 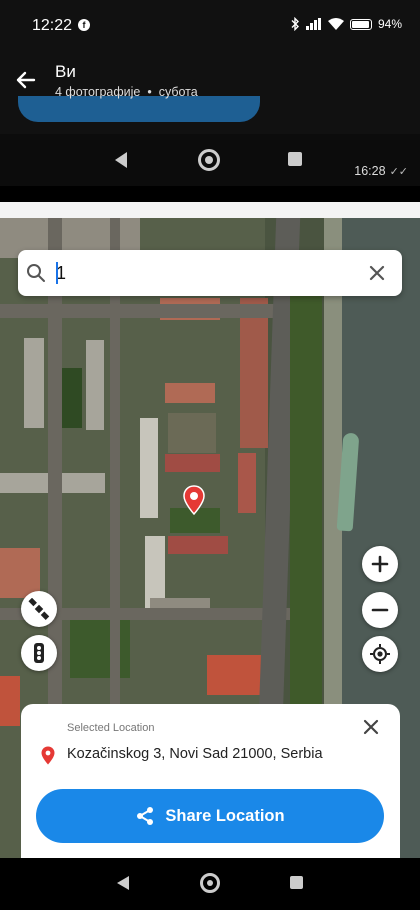 I want to click on nav-home-icon, so click(x=209, y=160).